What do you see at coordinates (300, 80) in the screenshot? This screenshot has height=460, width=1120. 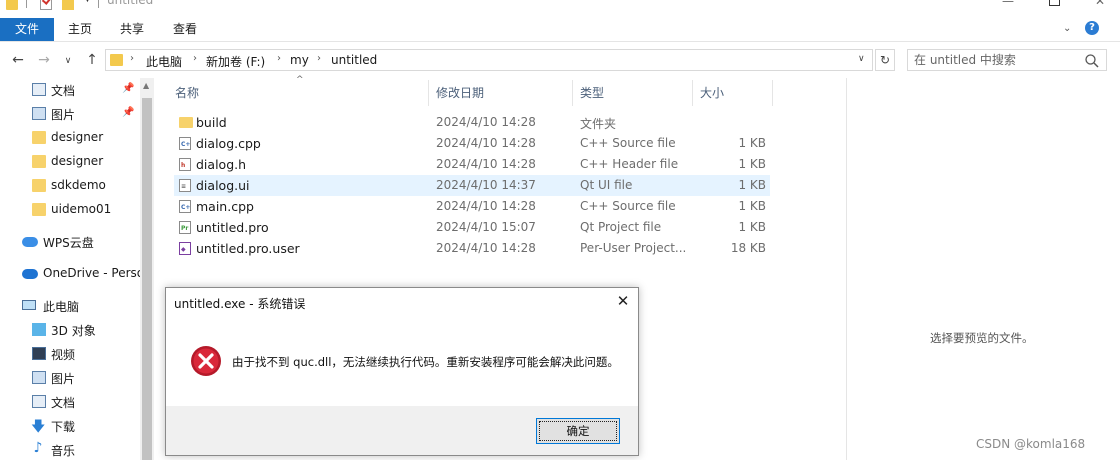 I see `sort-ascending-icon: ^` at bounding box center [300, 80].